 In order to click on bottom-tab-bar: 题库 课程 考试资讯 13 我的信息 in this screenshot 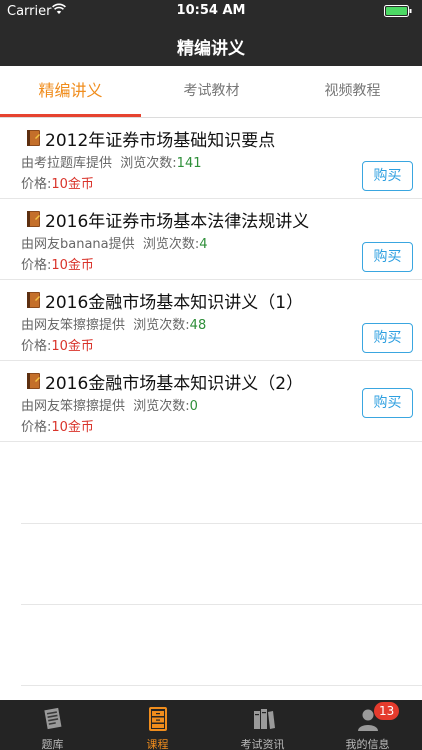, I will do `click(211, 725)`.